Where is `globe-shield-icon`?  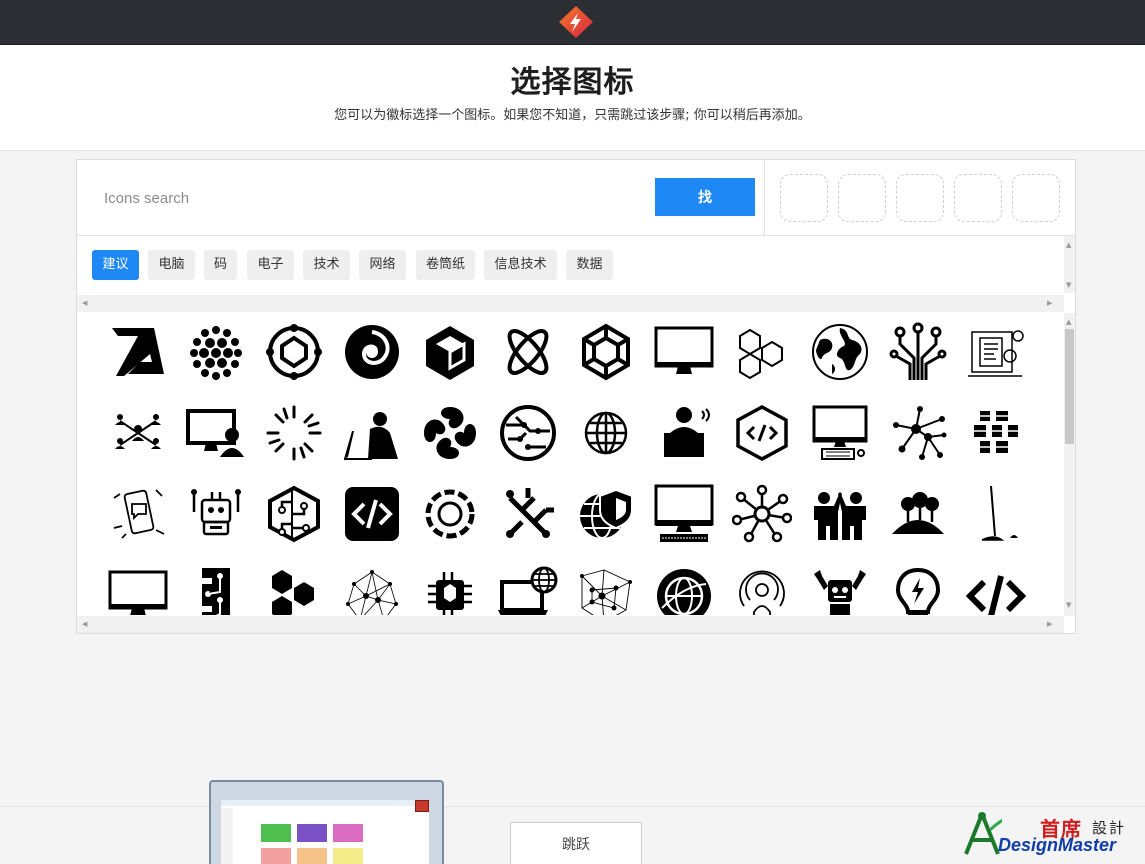
globe-shield-icon is located at coordinates (606, 514).